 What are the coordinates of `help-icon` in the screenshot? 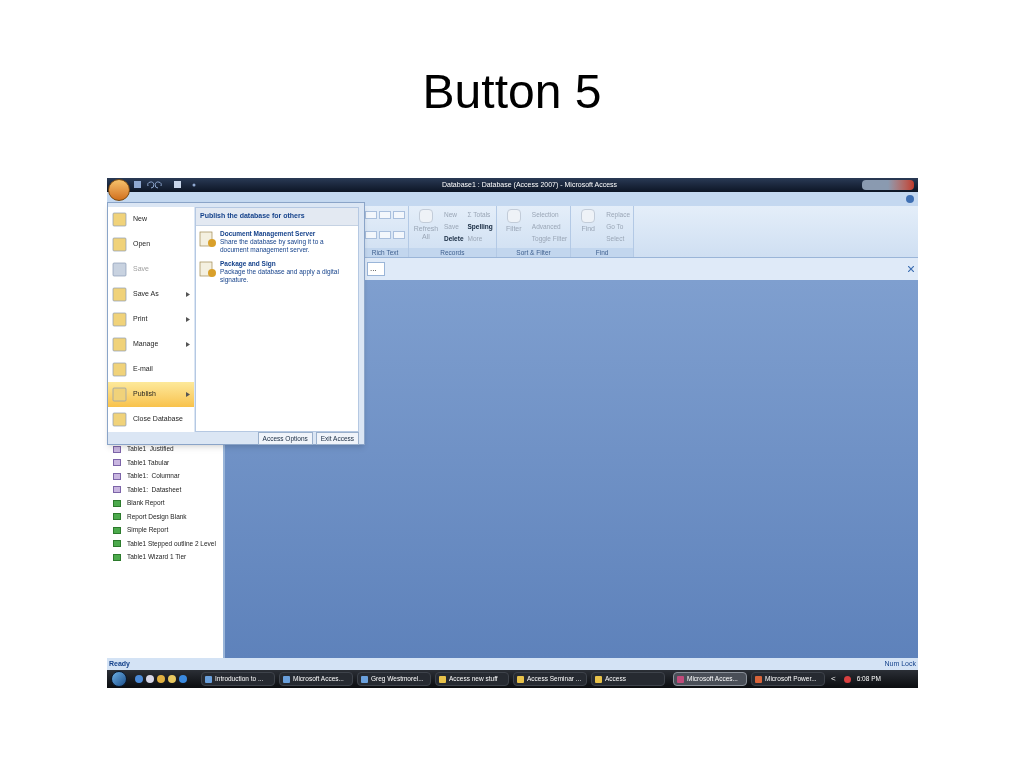 It's located at (910, 199).